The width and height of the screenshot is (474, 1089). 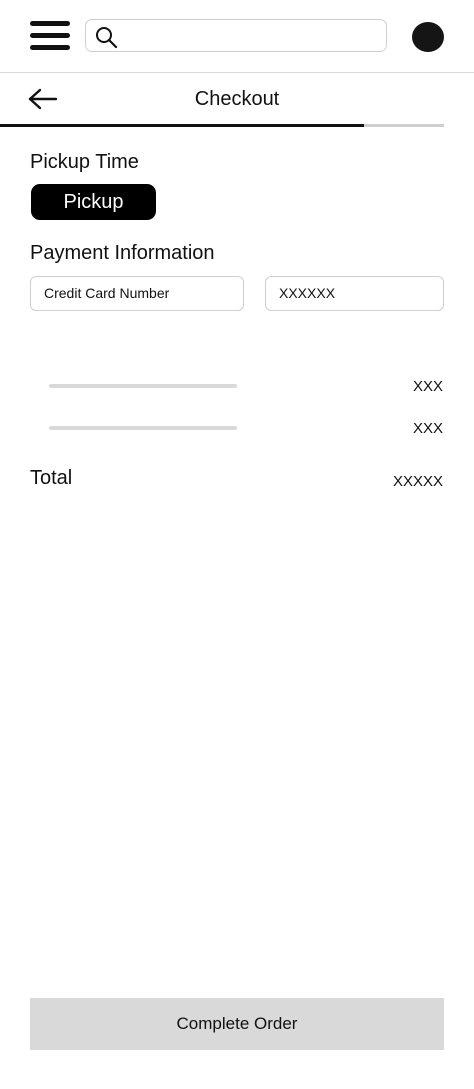 I want to click on pickup-button: Pickup, so click(x=93, y=202).